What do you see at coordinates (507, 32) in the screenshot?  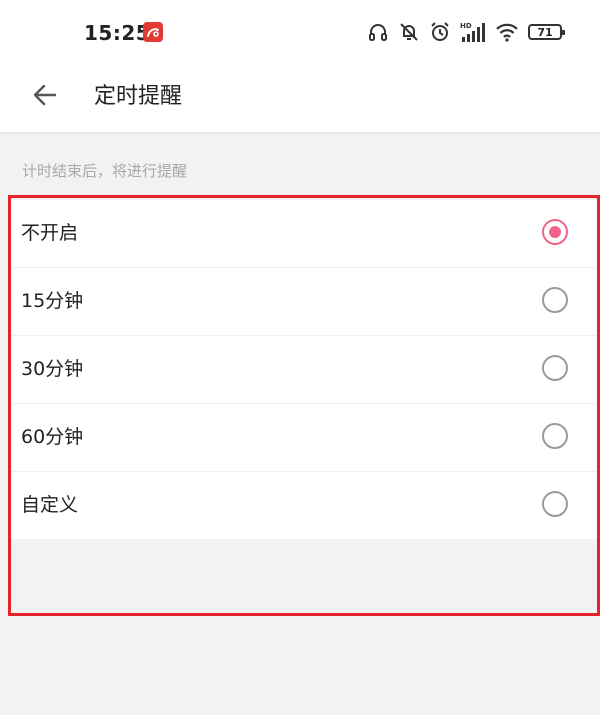 I see `wifi-icon` at bounding box center [507, 32].